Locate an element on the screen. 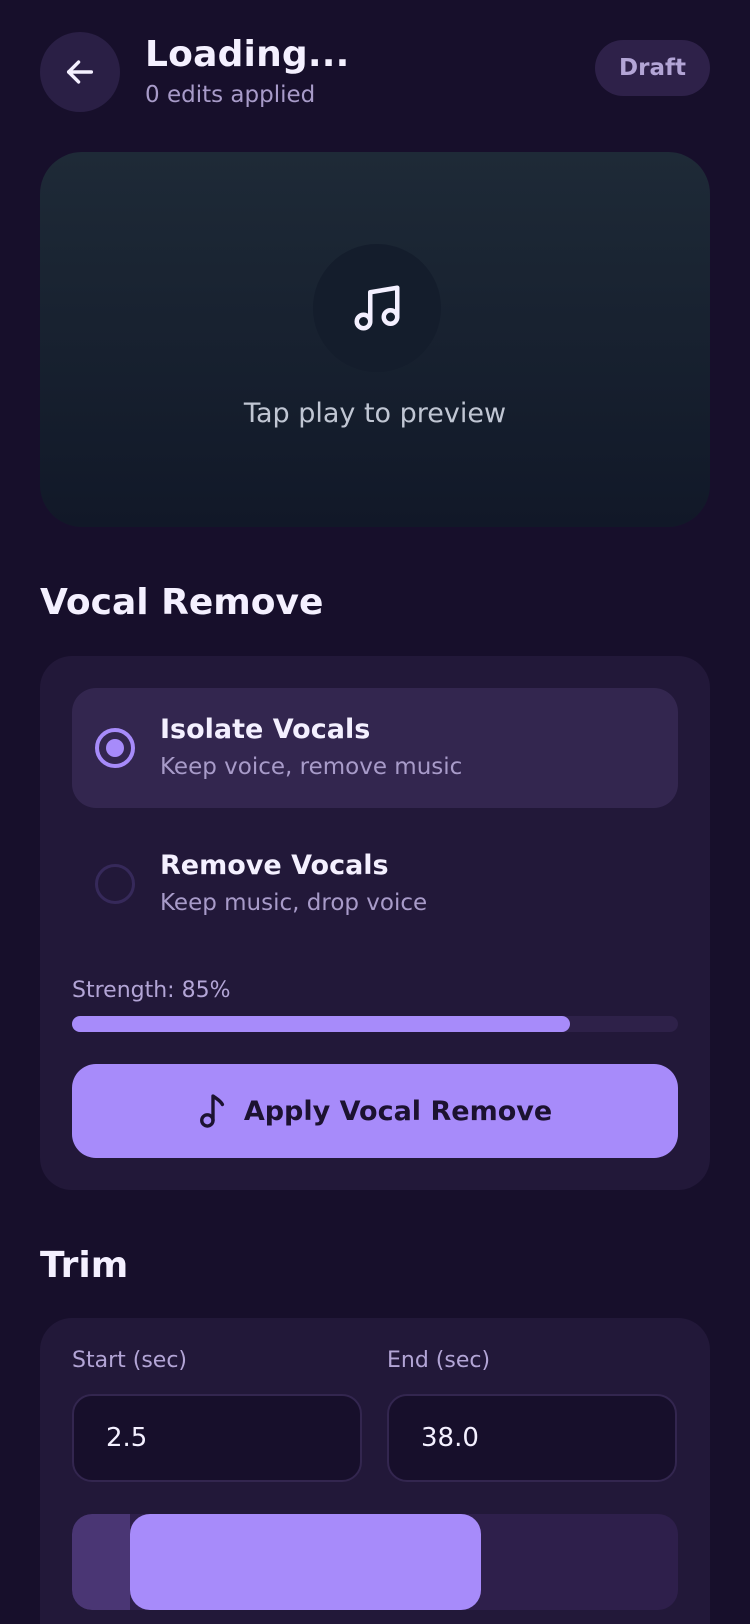 This screenshot has height=1624, width=750. section-title-trim: Trim is located at coordinates (84, 1265).